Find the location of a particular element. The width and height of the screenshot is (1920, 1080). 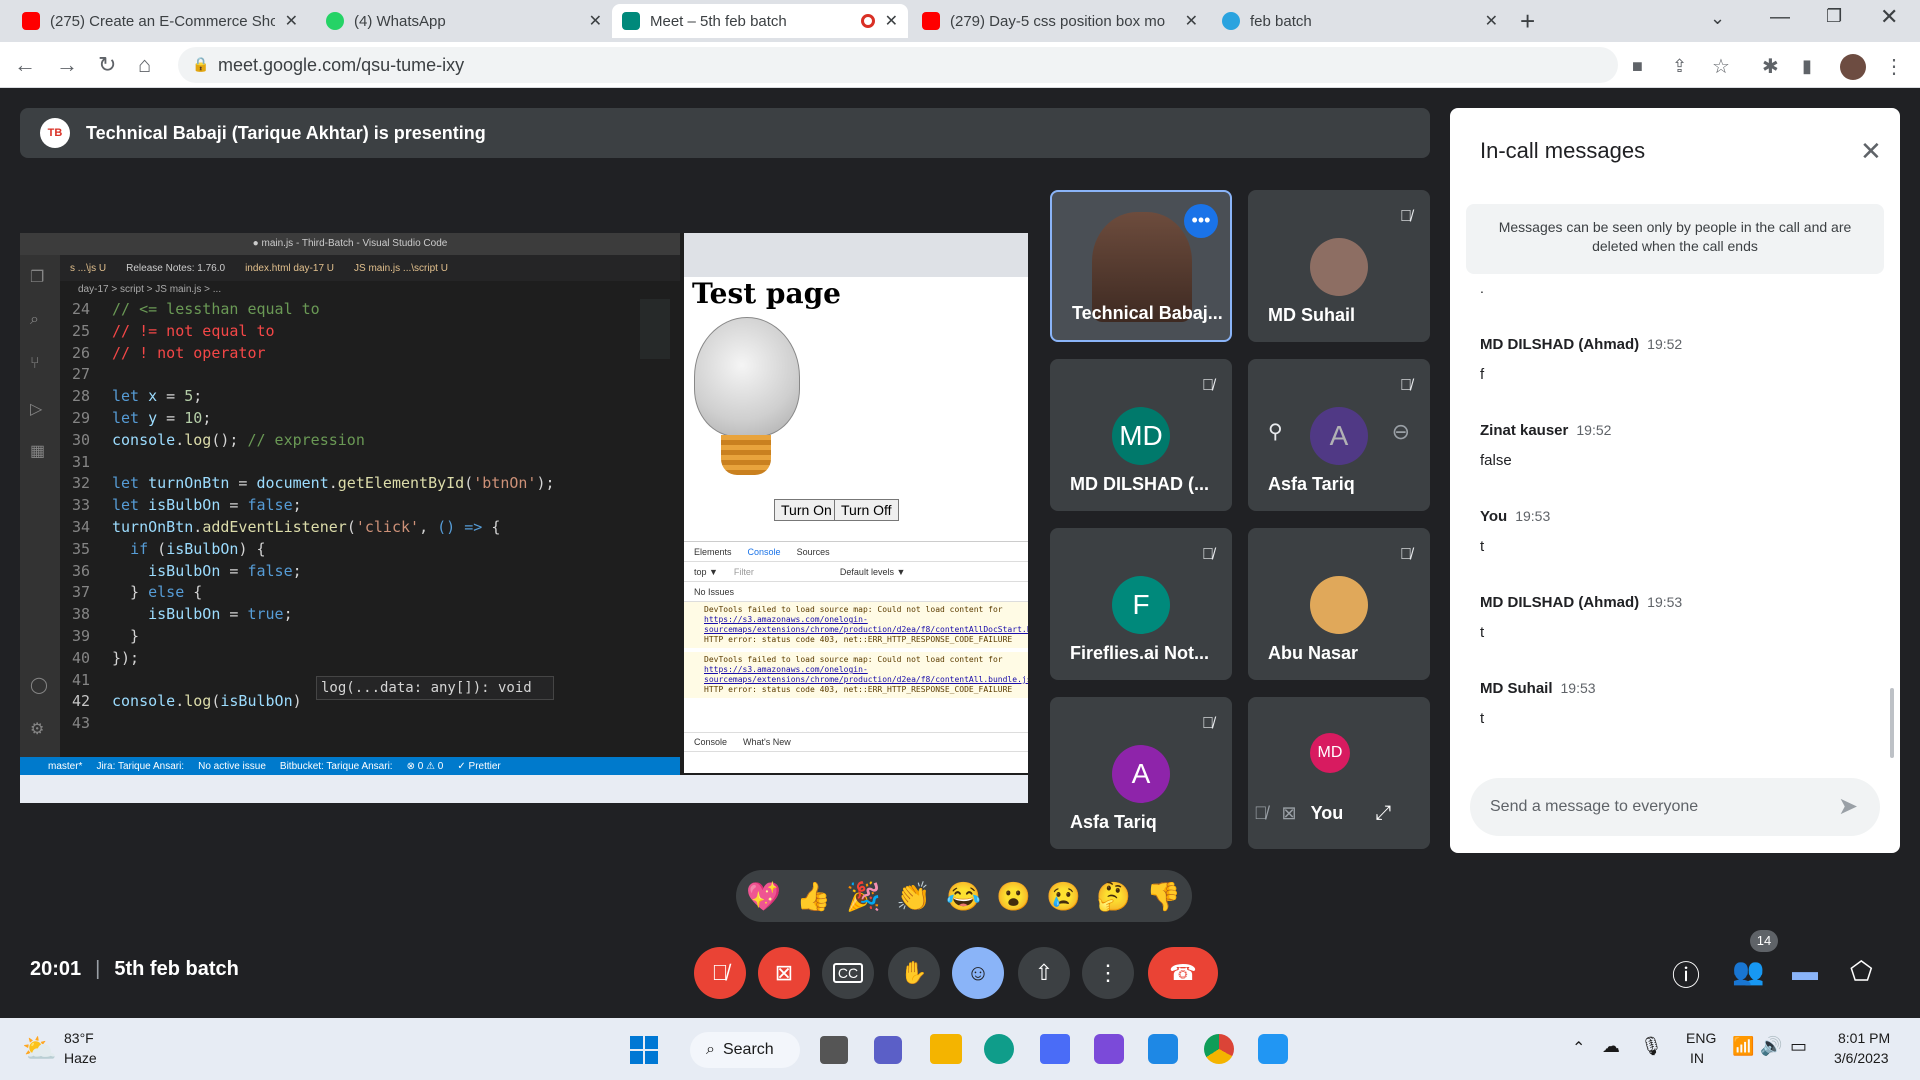

omnibox: 🔒 meet.google.com/qsu-tume-ixy is located at coordinates (898, 65).